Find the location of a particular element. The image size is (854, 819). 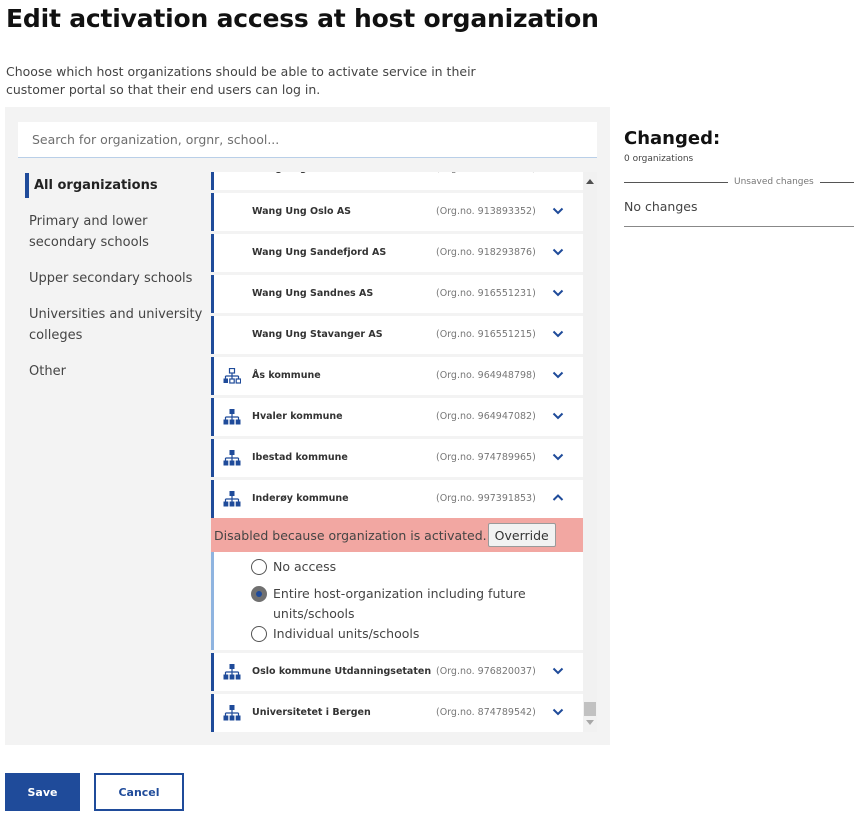

category-primary-lower-secondary: Primary and lower secondary schools is located at coordinates (115, 232).